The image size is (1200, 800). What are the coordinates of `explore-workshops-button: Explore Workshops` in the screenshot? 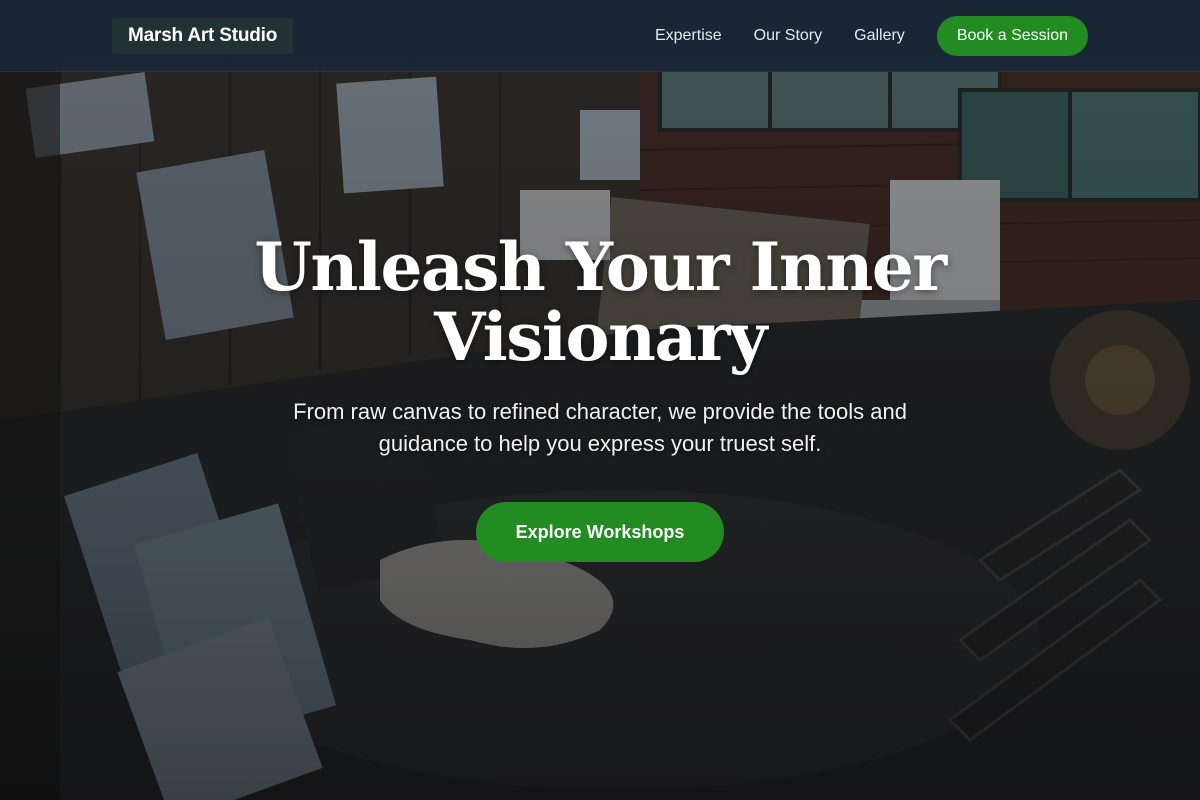 It's located at (600, 532).